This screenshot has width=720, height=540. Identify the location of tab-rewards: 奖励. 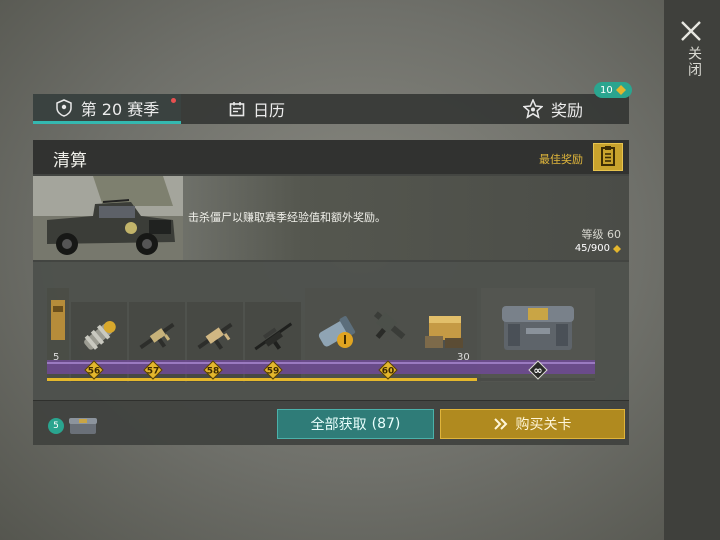
(553, 109).